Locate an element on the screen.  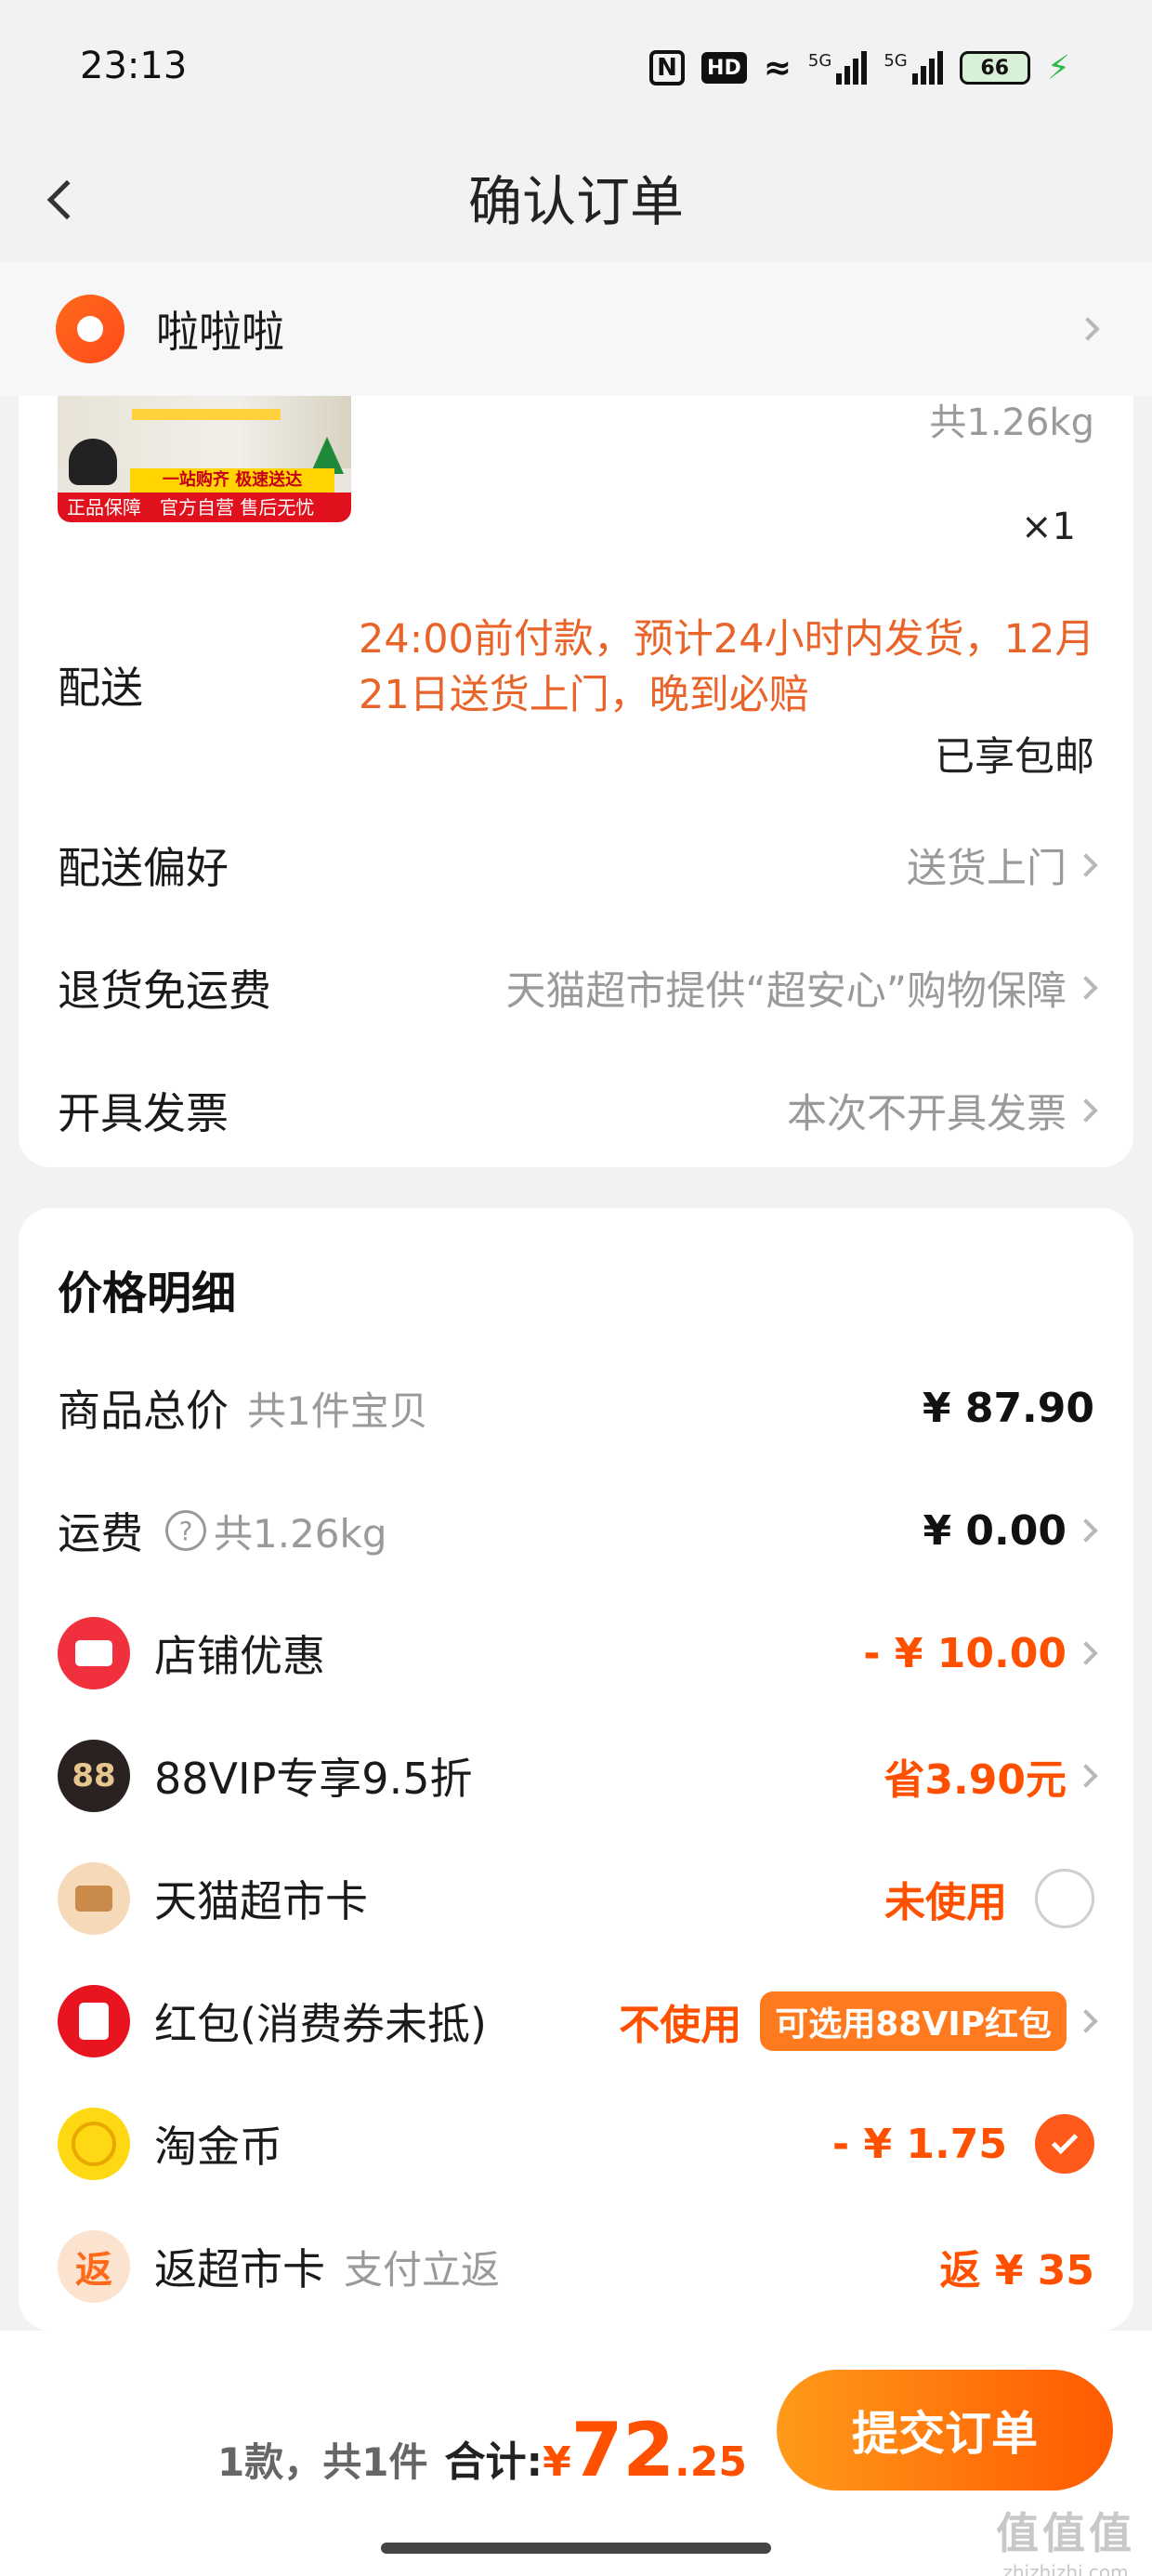
taojinbi-row: 淘金币 - ¥ 1.75 is located at coordinates (576, 2144).